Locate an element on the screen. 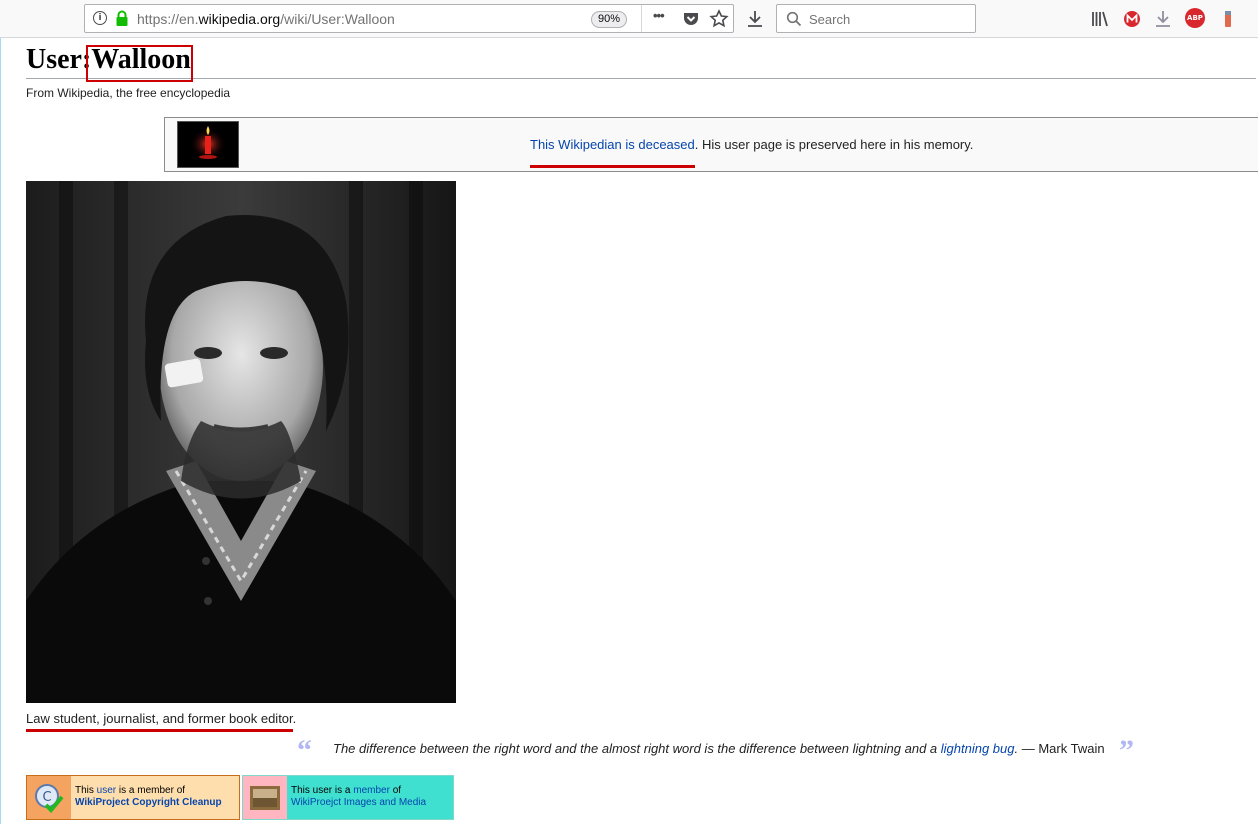 The image size is (1258, 824). urlbar-separator is located at coordinates (641, 18).